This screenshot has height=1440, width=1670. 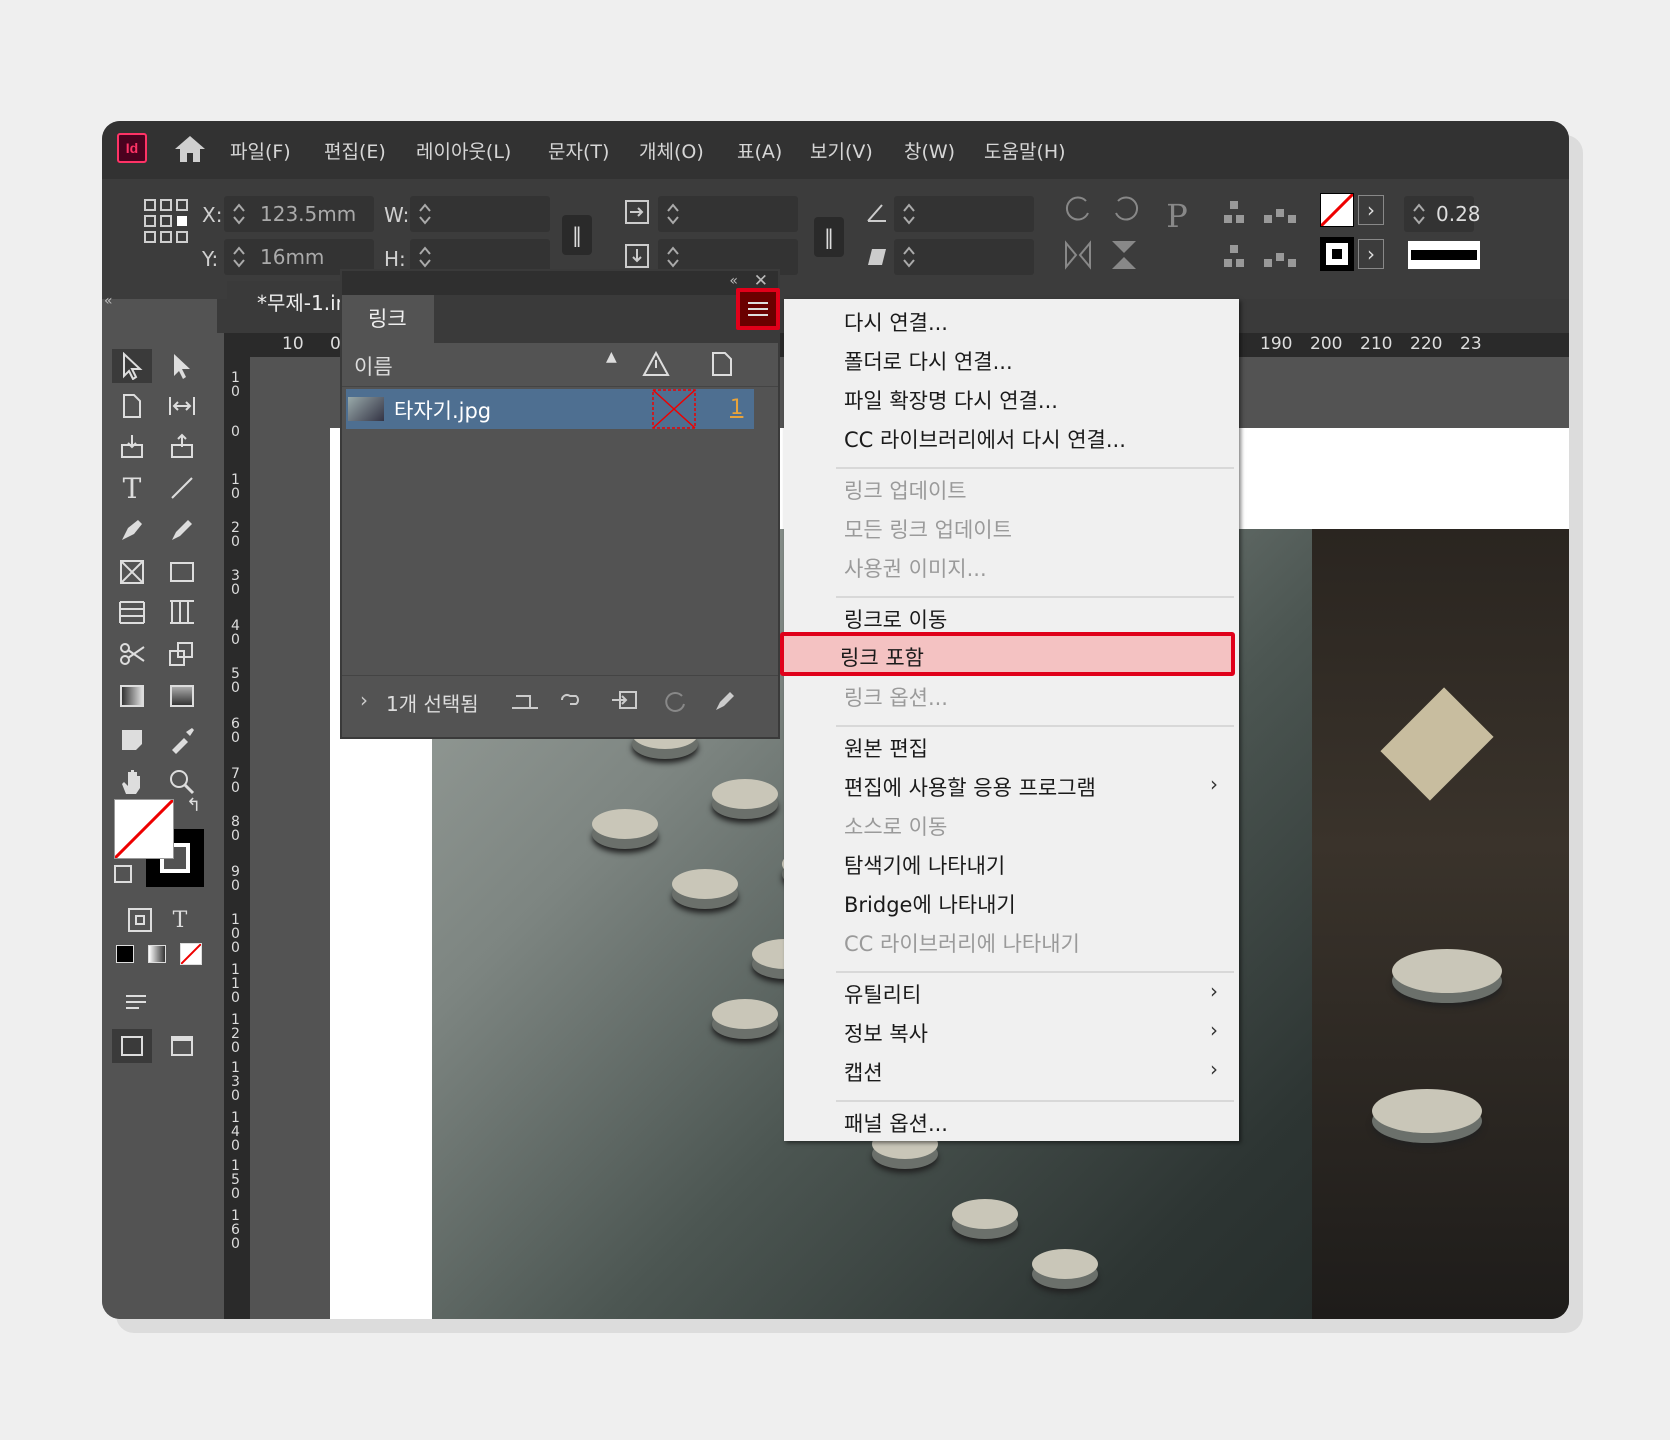 What do you see at coordinates (182, 488) in the screenshot?
I see `line-tool-icon` at bounding box center [182, 488].